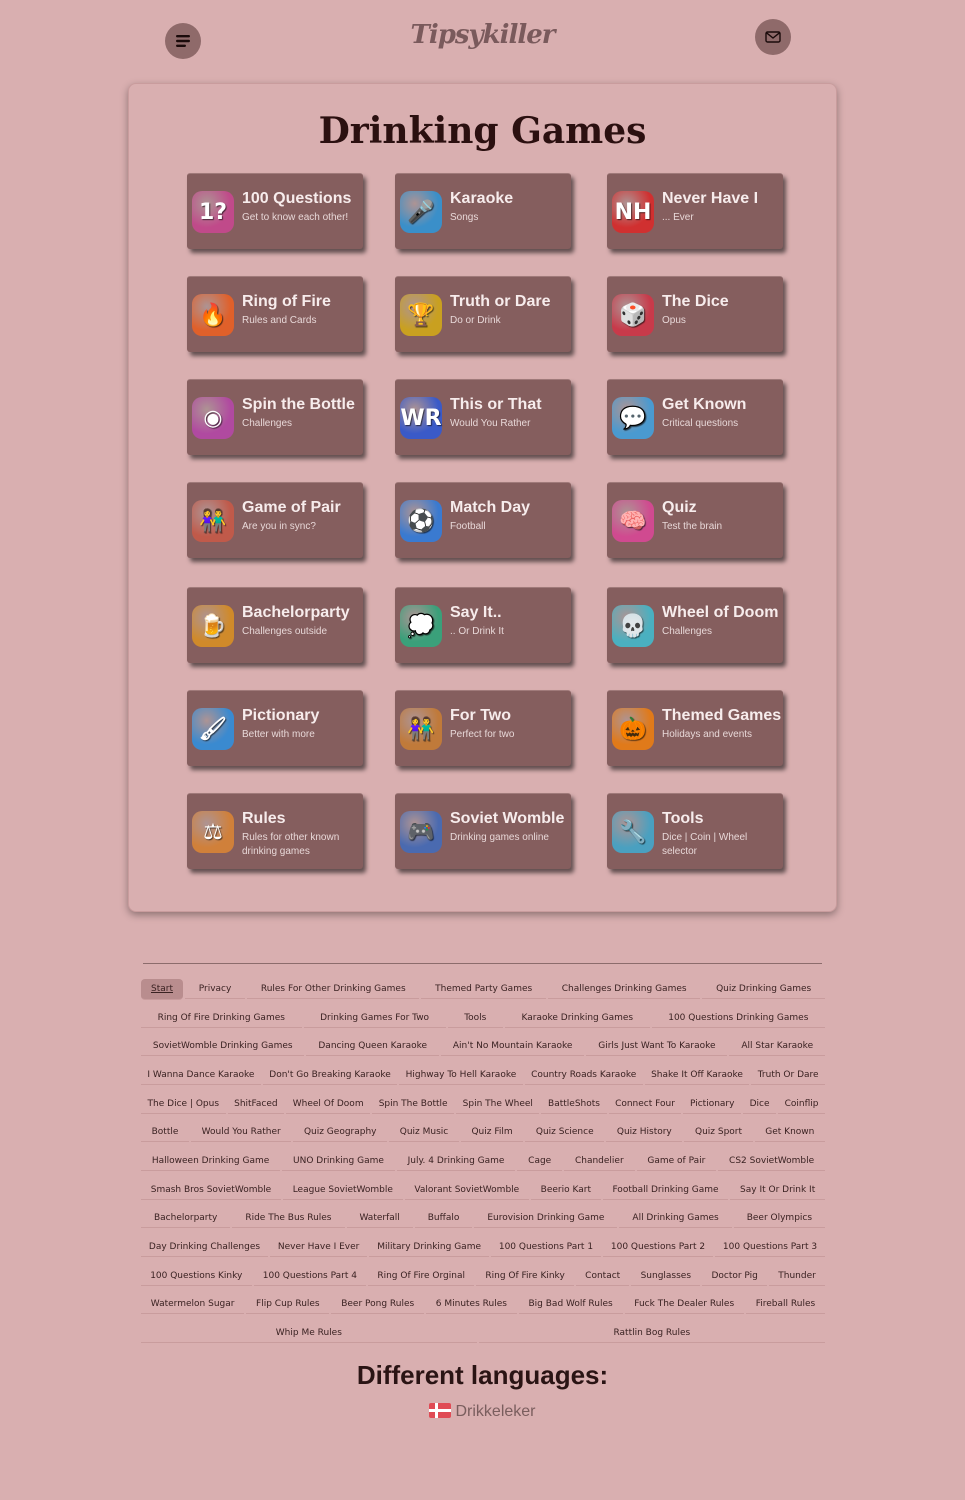  Describe the element at coordinates (483, 989) in the screenshot. I see `footer-link: Themed Party Games` at that location.